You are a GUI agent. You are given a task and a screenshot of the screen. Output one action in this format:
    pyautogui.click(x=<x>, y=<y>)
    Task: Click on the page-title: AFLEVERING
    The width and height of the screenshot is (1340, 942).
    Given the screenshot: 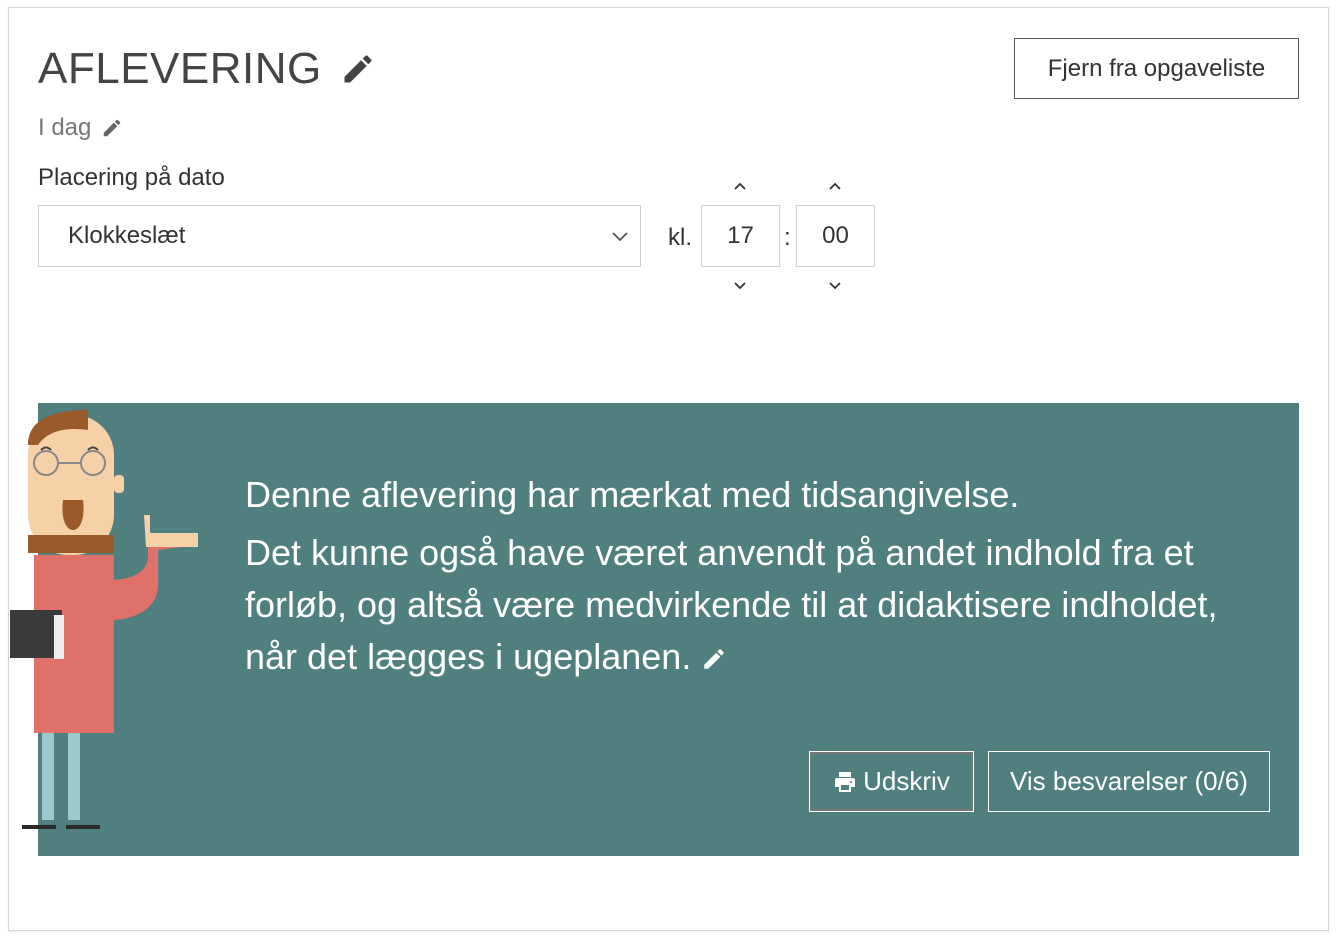 What is the action you would take?
    pyautogui.click(x=180, y=68)
    